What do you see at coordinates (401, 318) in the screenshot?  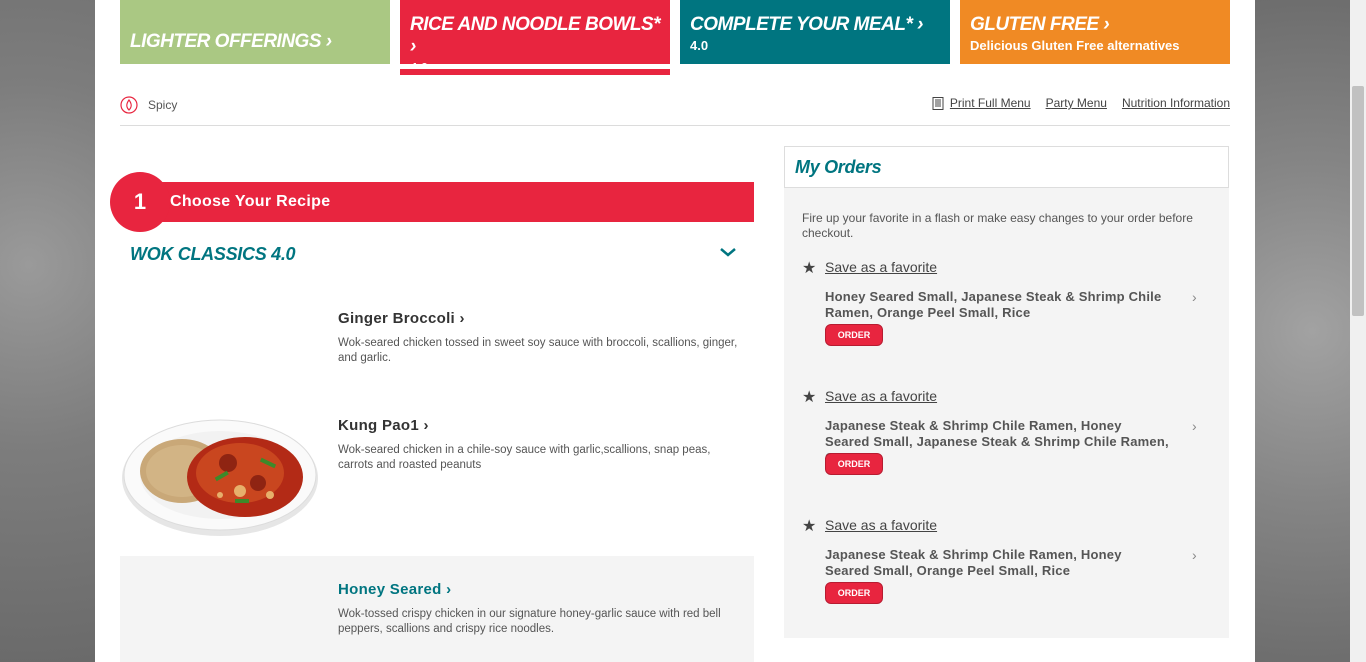 I see `item-name: Ginger Broccoli ›` at bounding box center [401, 318].